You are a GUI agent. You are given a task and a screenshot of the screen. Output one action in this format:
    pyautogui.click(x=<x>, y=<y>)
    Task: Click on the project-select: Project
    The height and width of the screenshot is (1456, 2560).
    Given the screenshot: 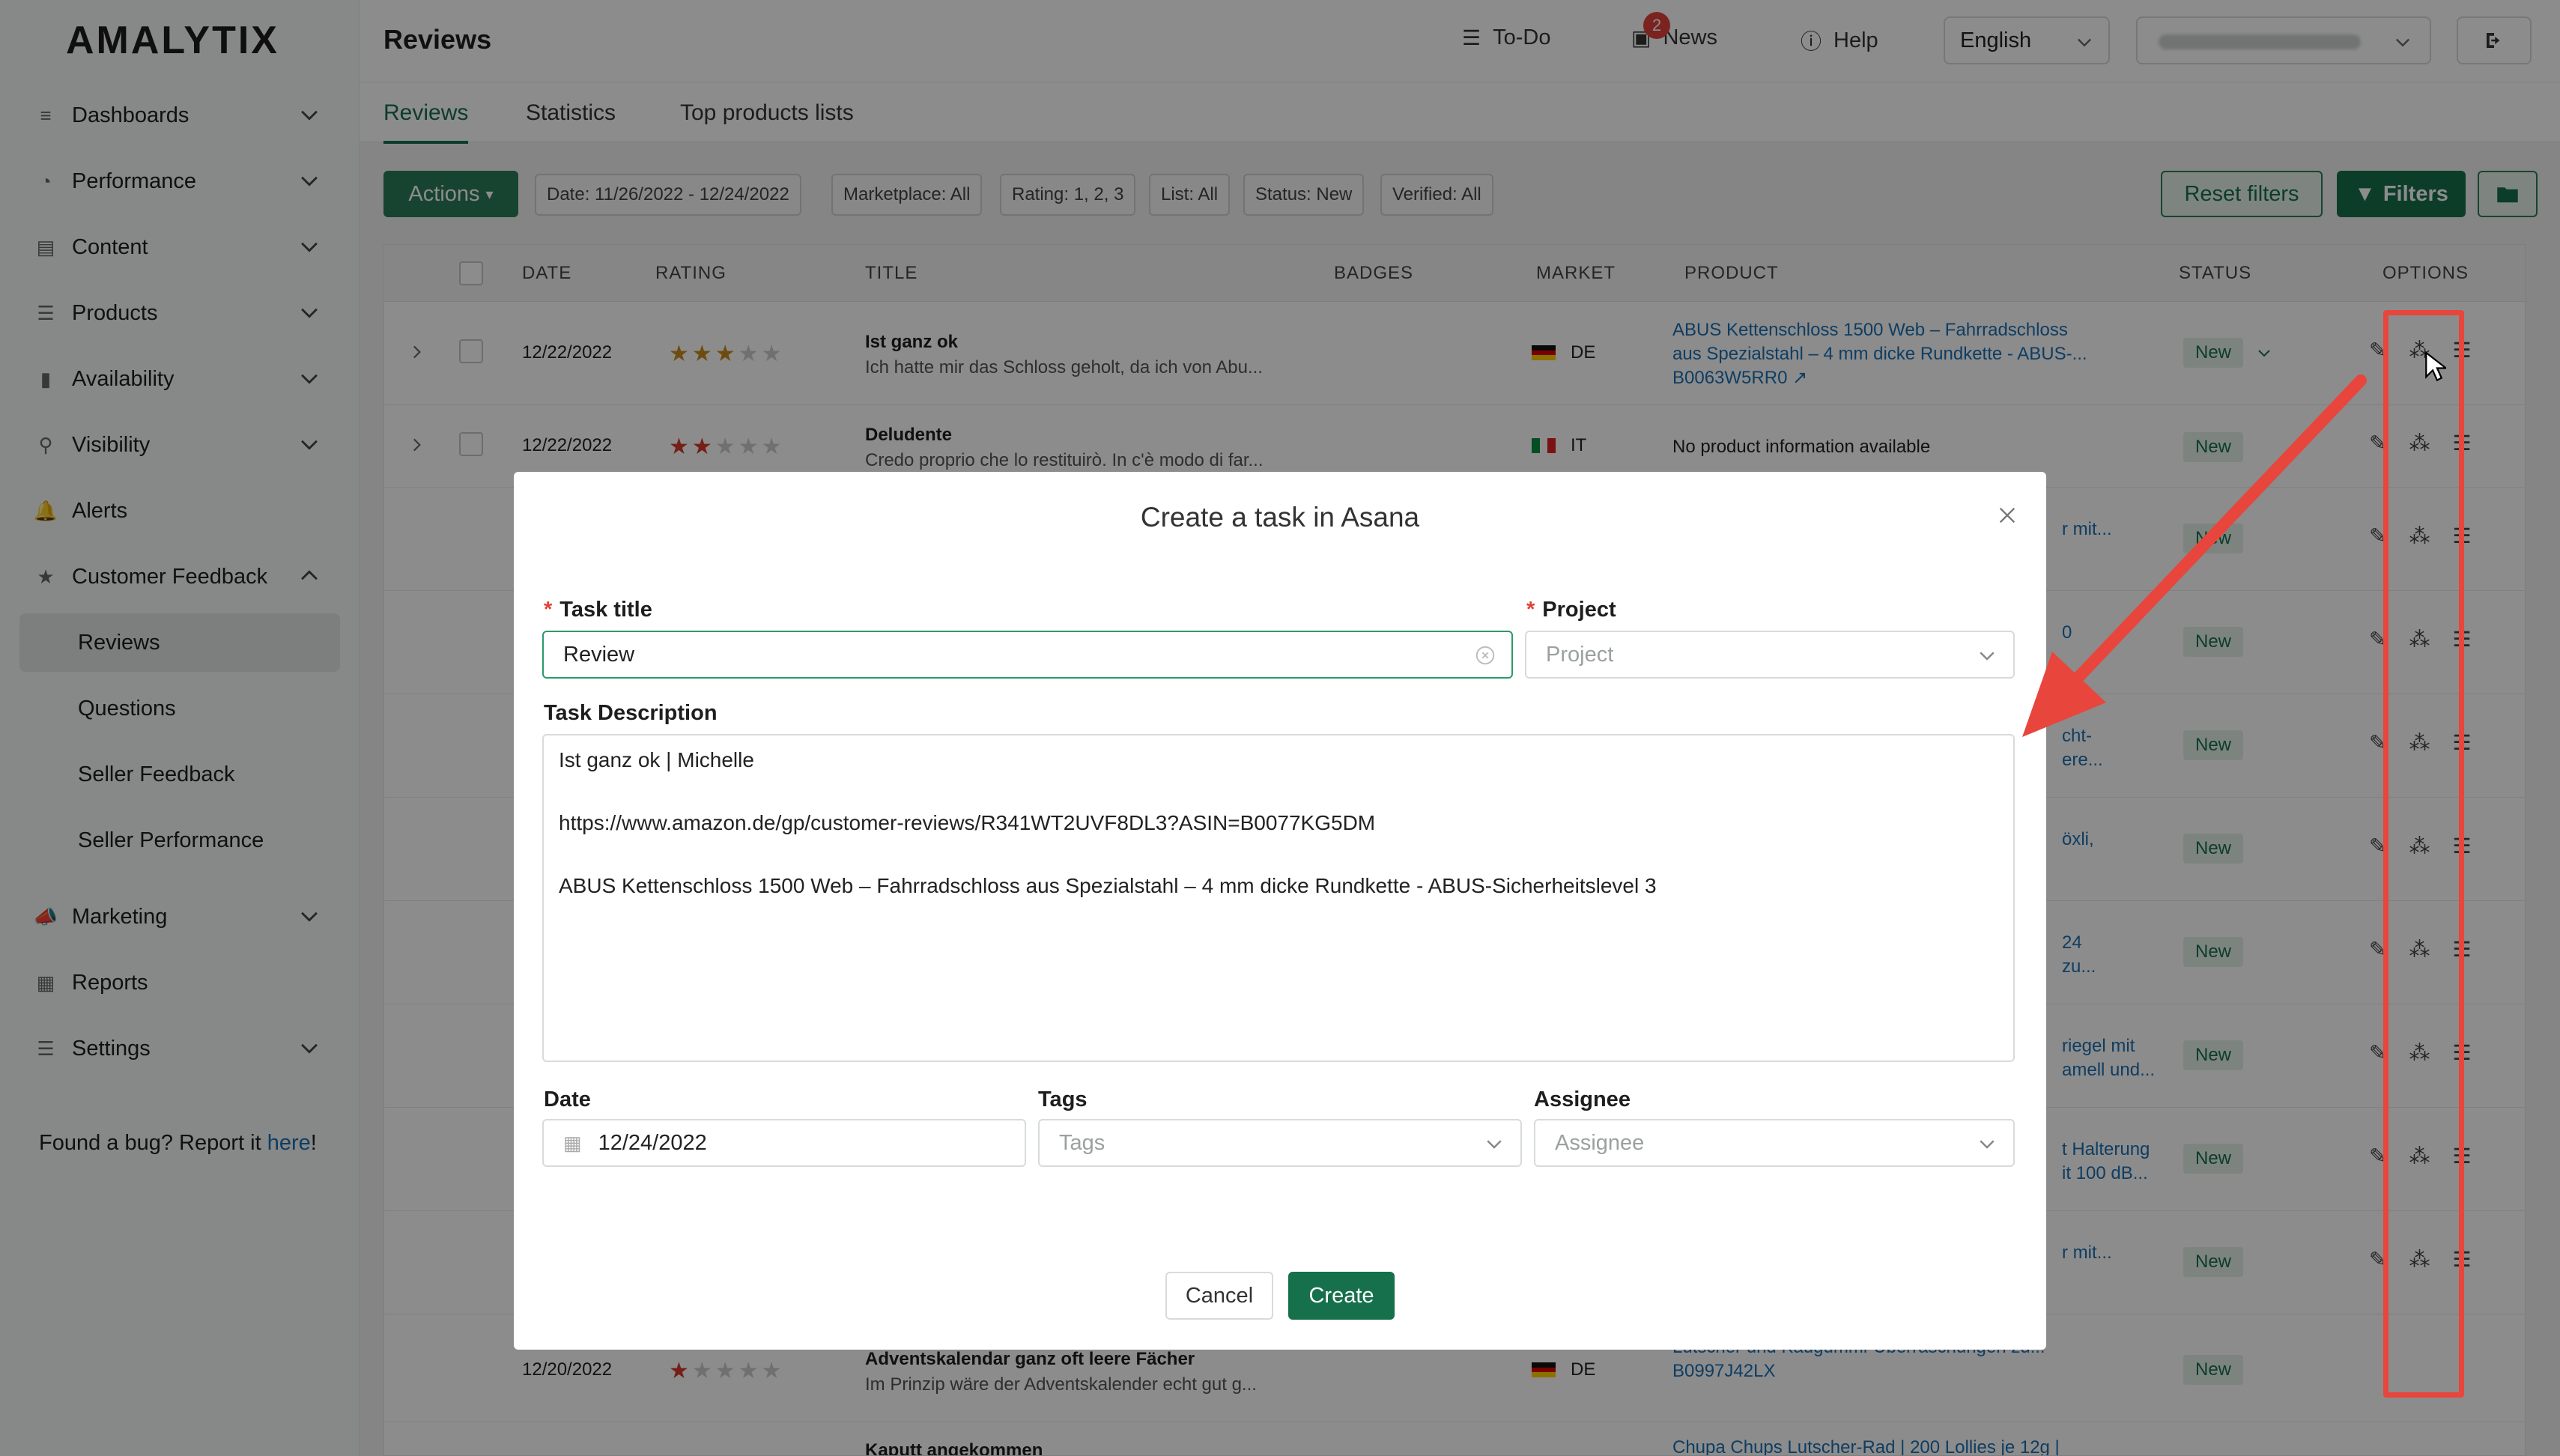 What is the action you would take?
    pyautogui.click(x=1770, y=655)
    